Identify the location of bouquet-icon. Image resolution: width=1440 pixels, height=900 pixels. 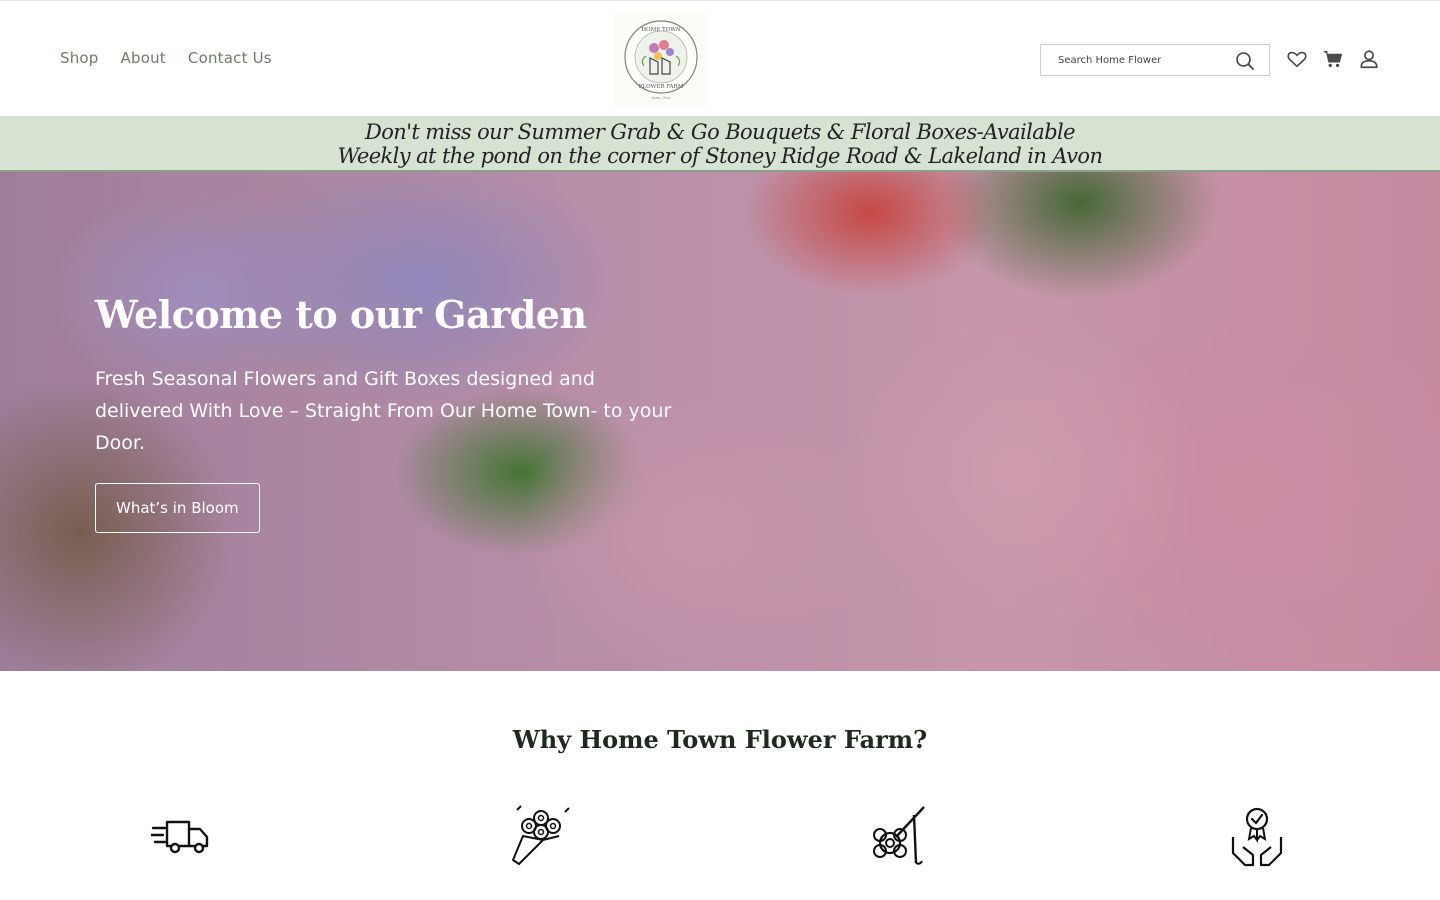
(541, 836).